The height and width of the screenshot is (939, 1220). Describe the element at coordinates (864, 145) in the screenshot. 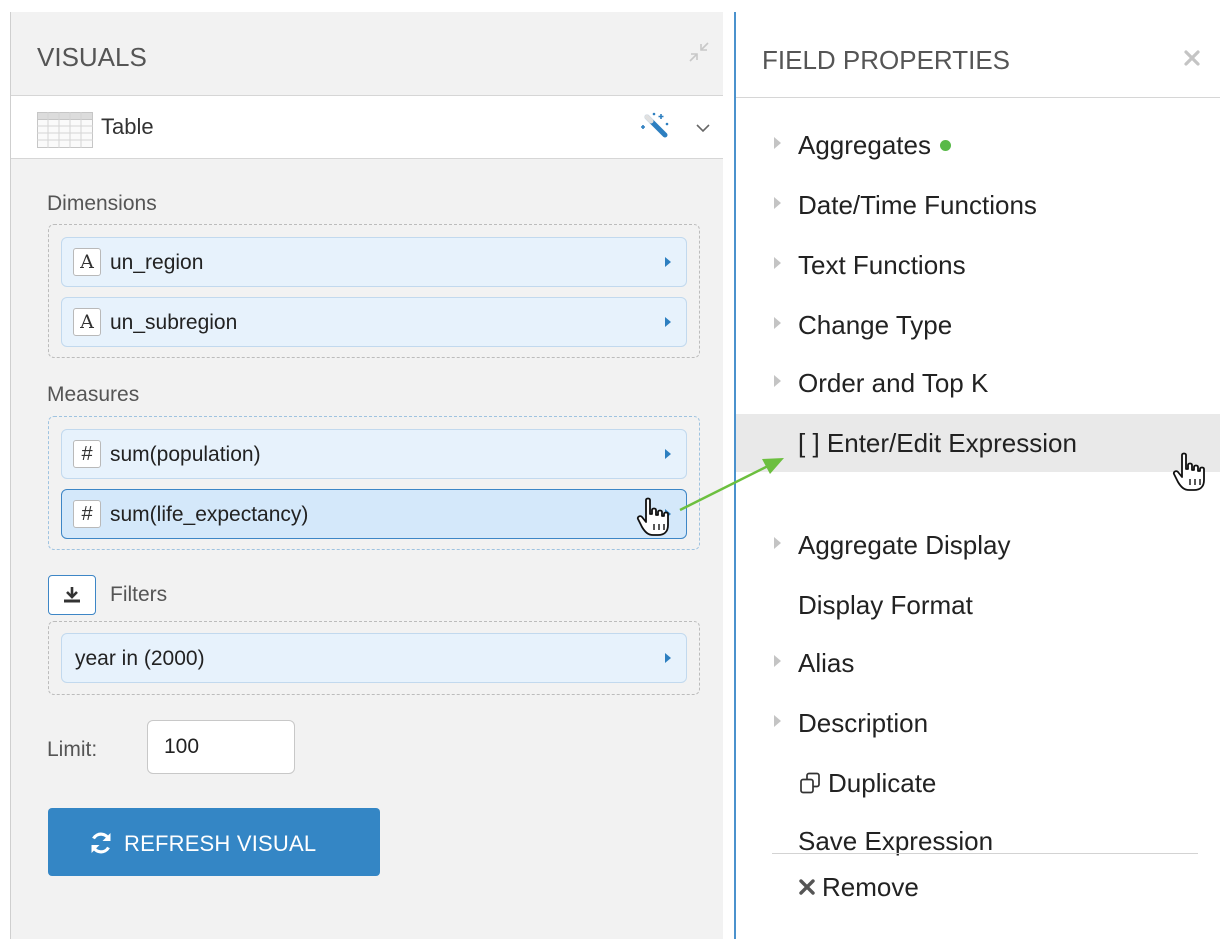

I see `aggregates-text: Aggregates` at that location.